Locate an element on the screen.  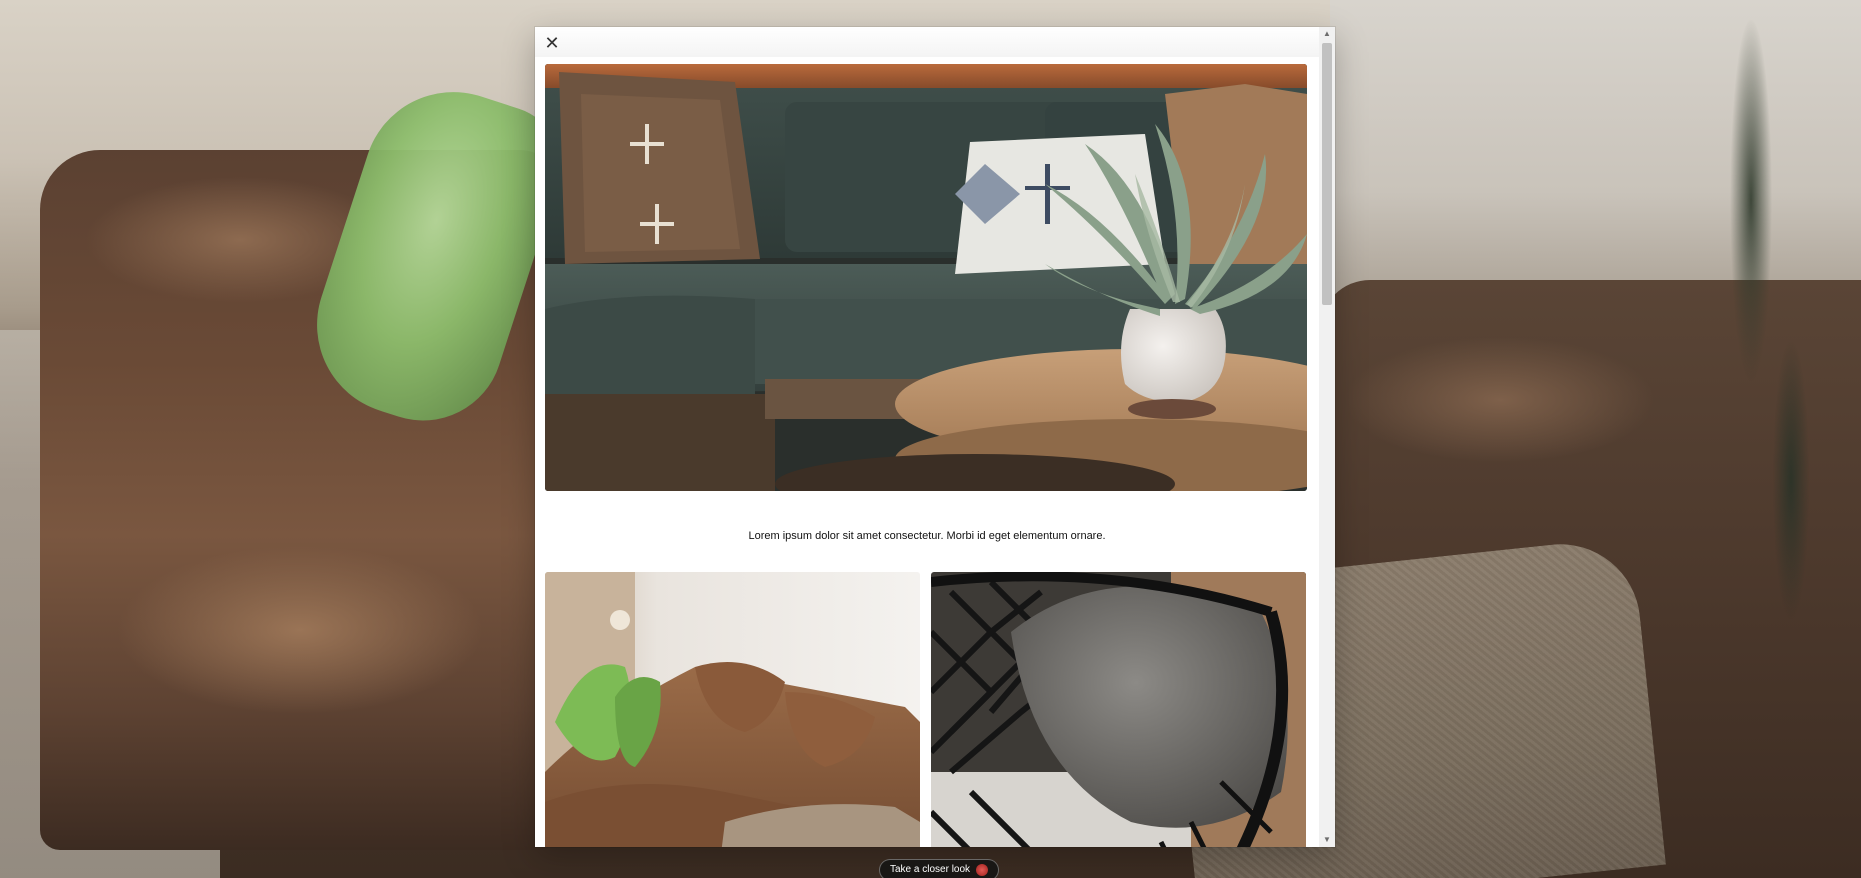
leather-sofa-art is located at coordinates (732, 709).